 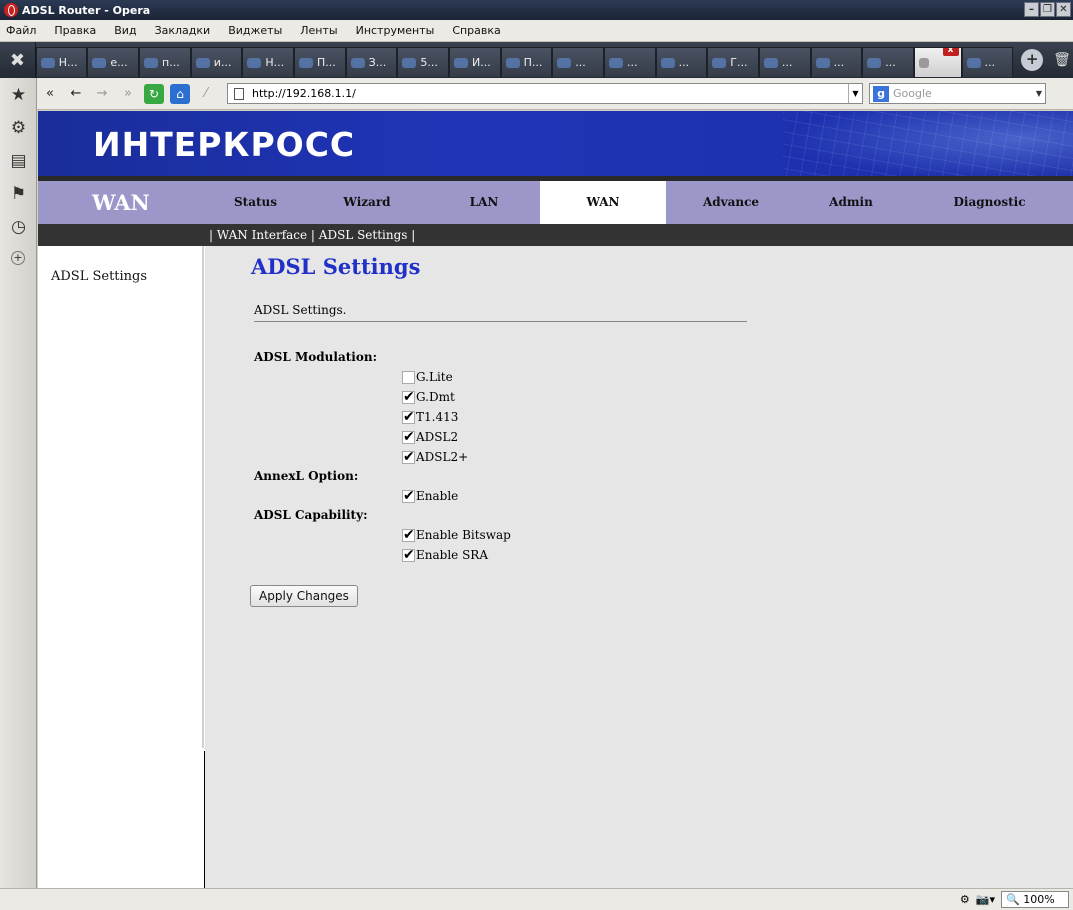 What do you see at coordinates (18, 60) in the screenshot?
I see `tools-menu-icon: ✖` at bounding box center [18, 60].